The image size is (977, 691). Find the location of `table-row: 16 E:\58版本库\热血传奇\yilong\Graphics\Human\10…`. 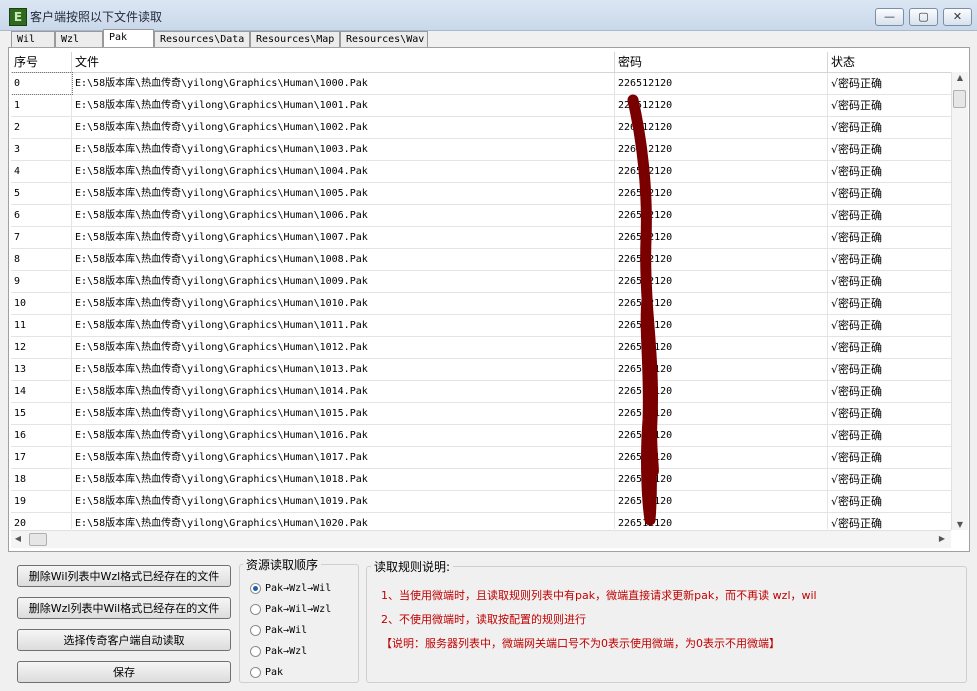

table-row: 16 E:\58版本库\热血传奇\yilong\Graphics\Human\10… is located at coordinates (481, 436).